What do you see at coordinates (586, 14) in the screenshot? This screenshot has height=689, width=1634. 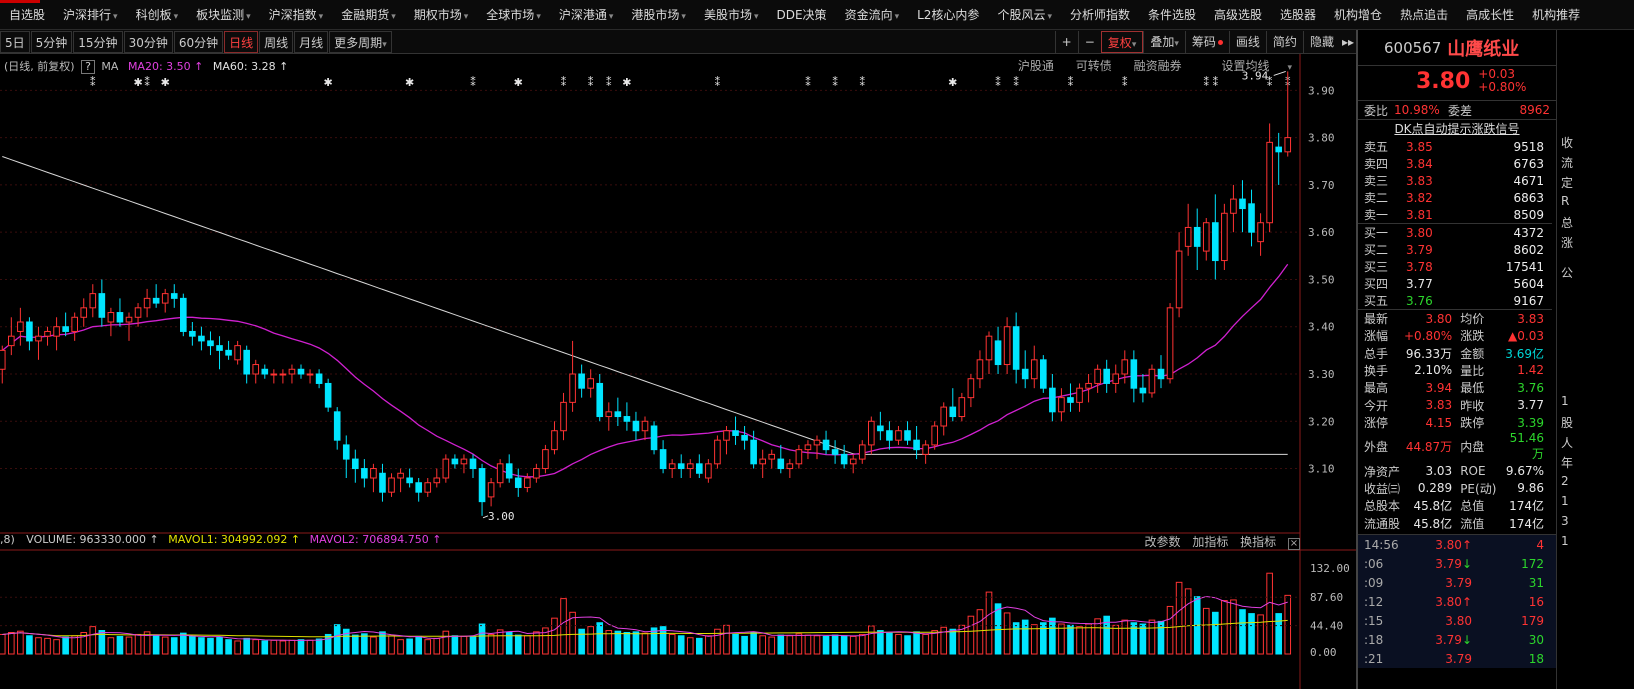 I see `nav-item-8: 沪深港通 ▾` at bounding box center [586, 14].